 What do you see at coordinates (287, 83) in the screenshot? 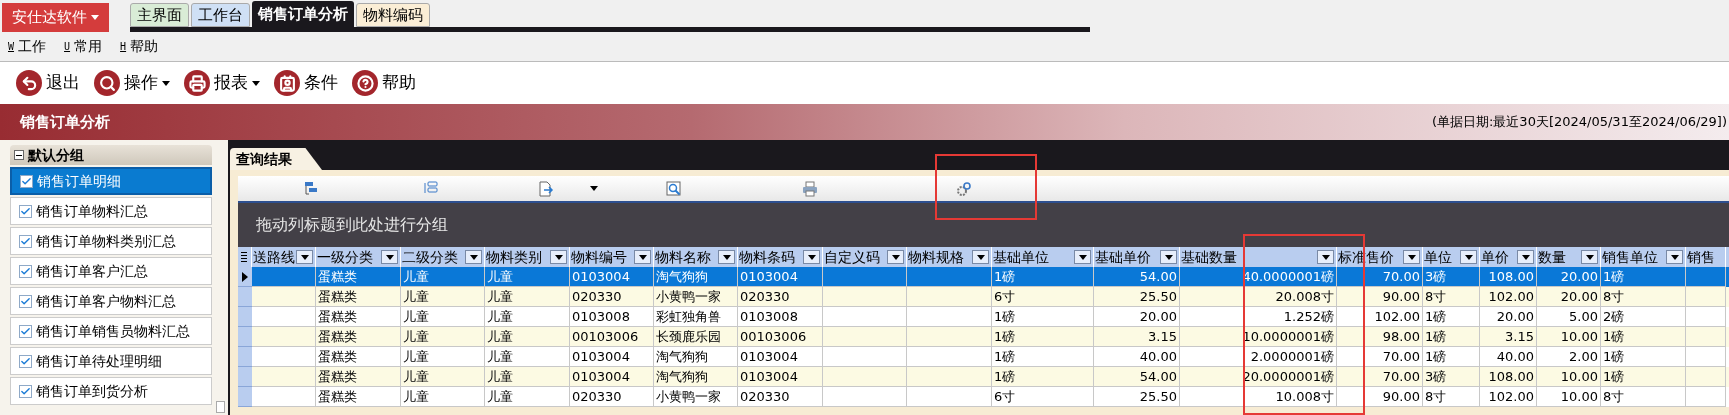
I see `contact-card-icon` at bounding box center [287, 83].